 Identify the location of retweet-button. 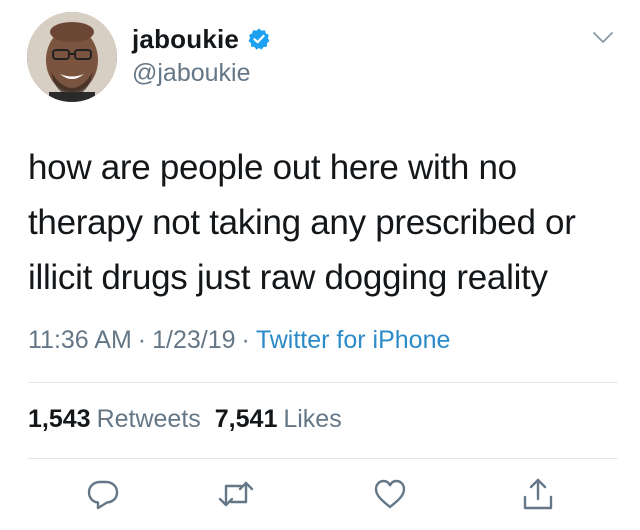
(236, 494).